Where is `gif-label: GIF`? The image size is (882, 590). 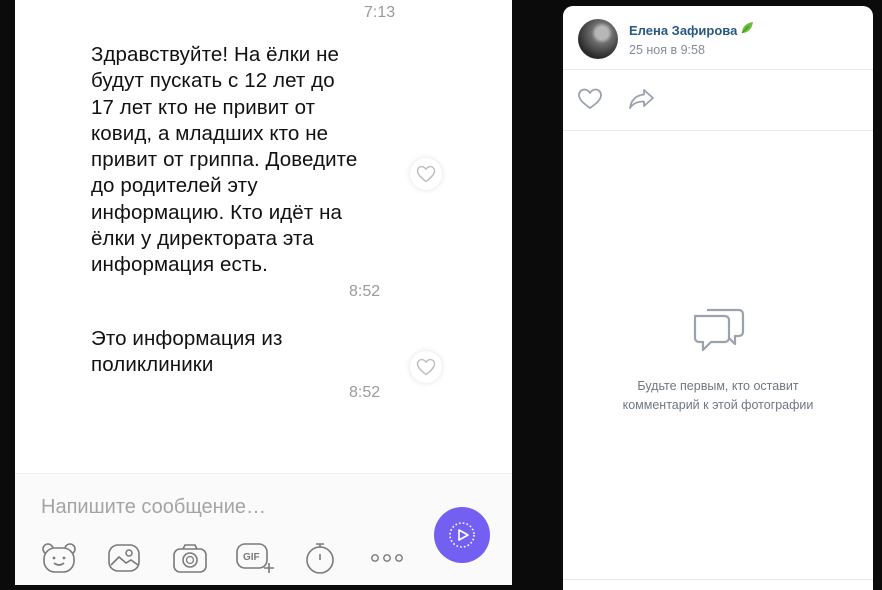 gif-label: GIF is located at coordinates (251, 557).